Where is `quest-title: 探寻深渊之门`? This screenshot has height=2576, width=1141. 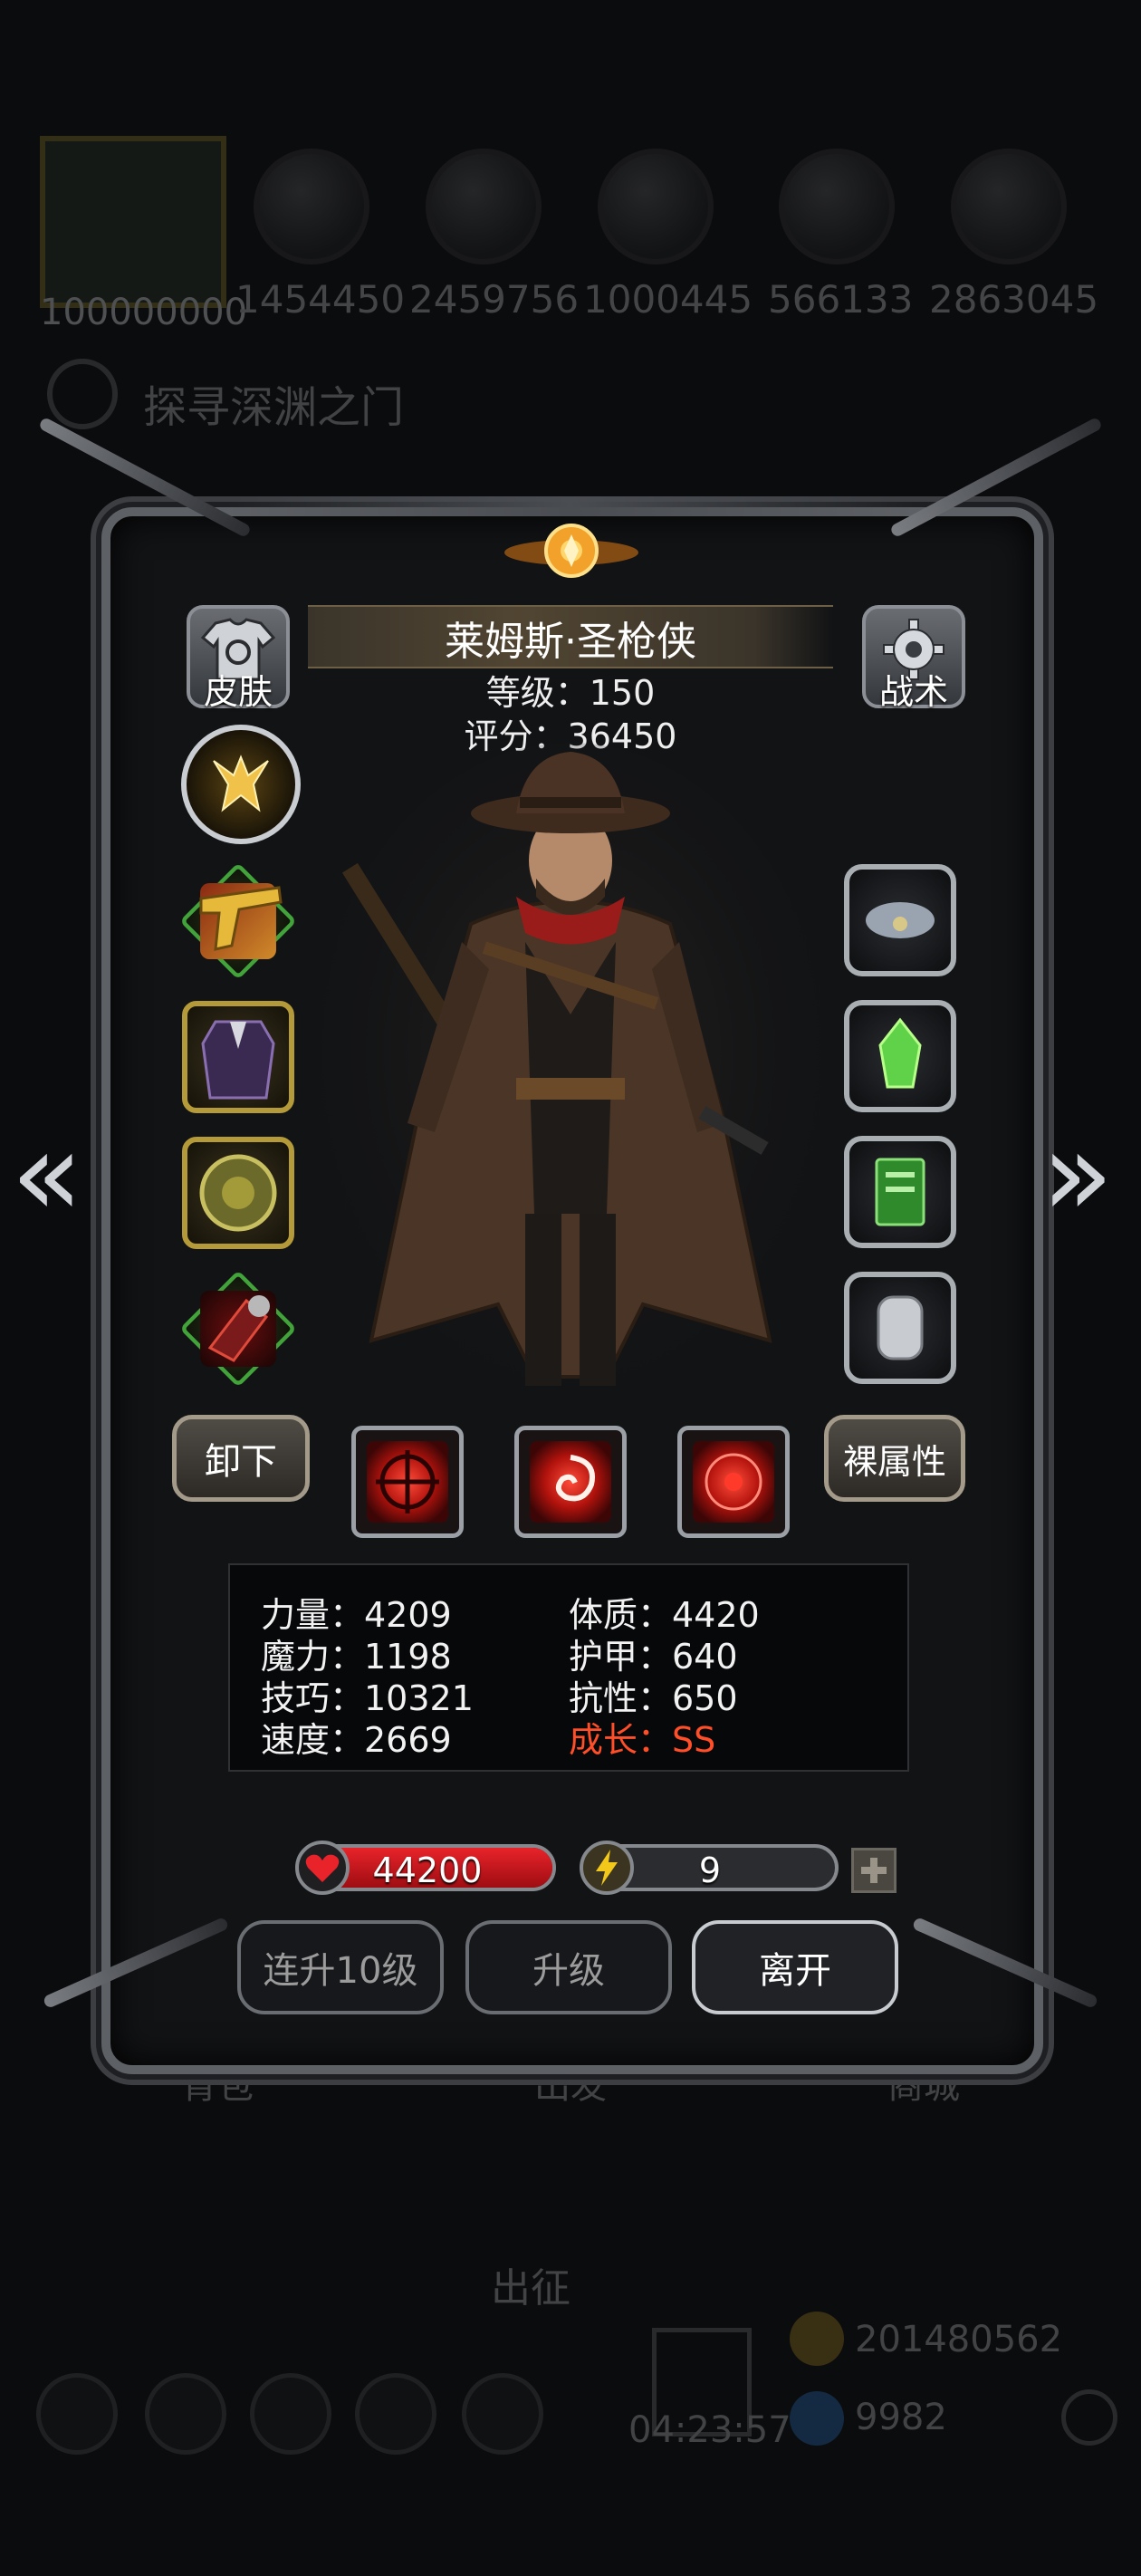 quest-title: 探寻深渊之门 is located at coordinates (274, 407).